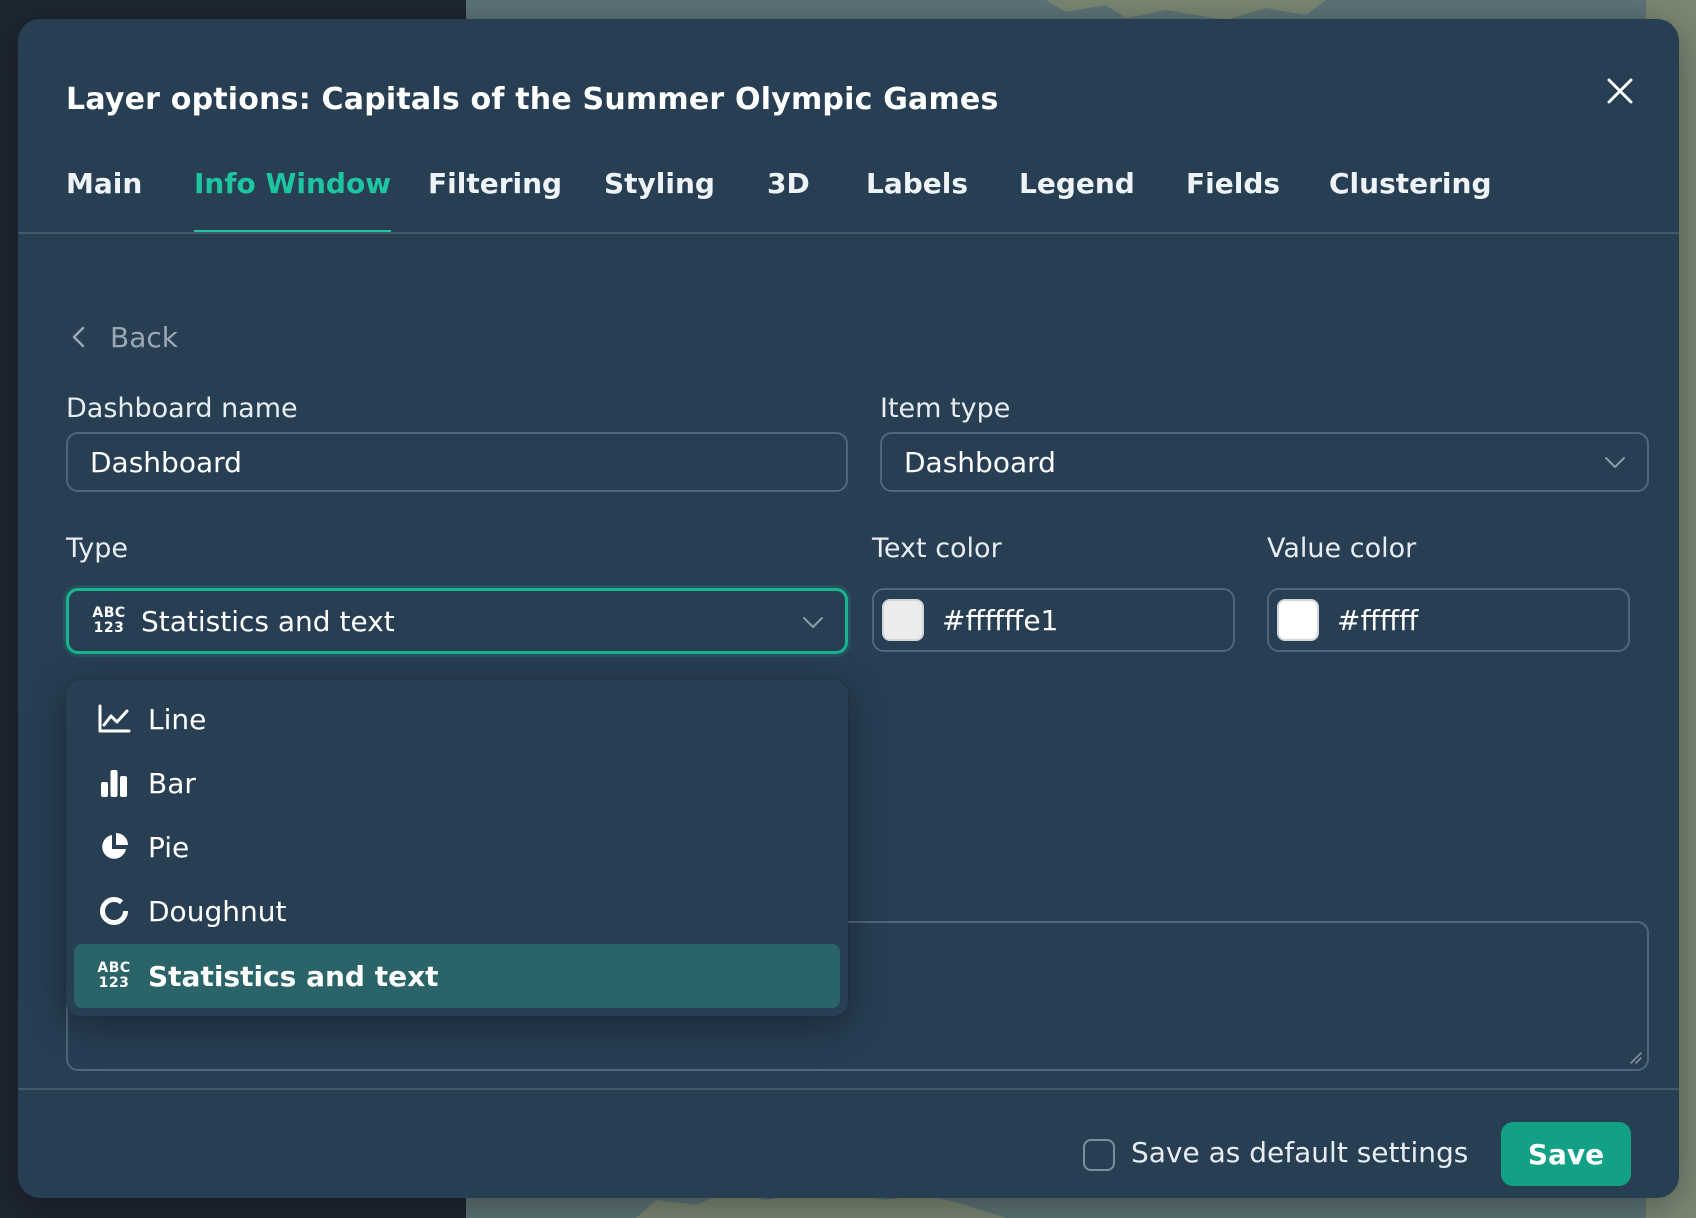  I want to click on text-color-label: Text color, so click(937, 548).